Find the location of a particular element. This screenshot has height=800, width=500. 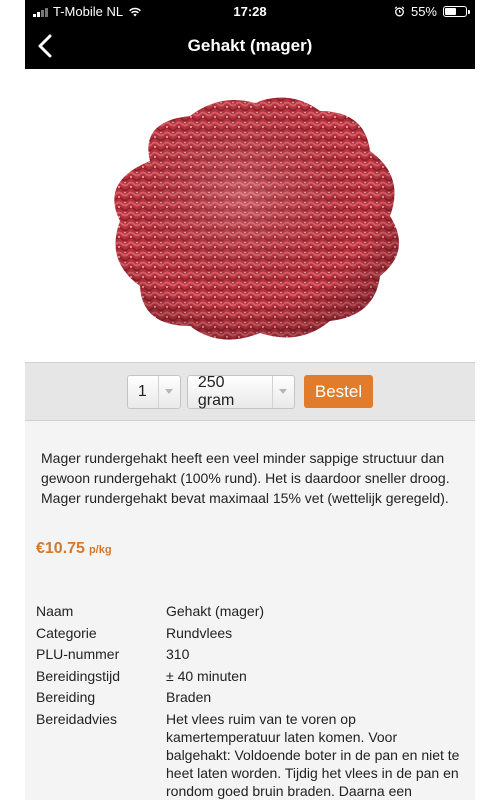

detail-label: Bereidadvies is located at coordinates (76, 718).